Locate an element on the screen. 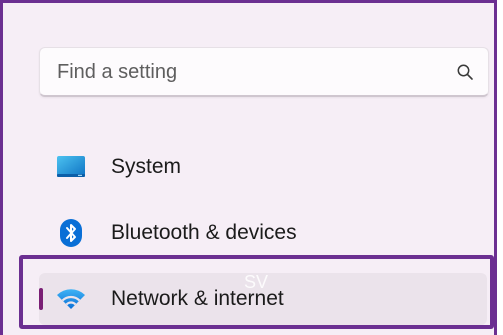  bluetooth-icon is located at coordinates (71, 233).